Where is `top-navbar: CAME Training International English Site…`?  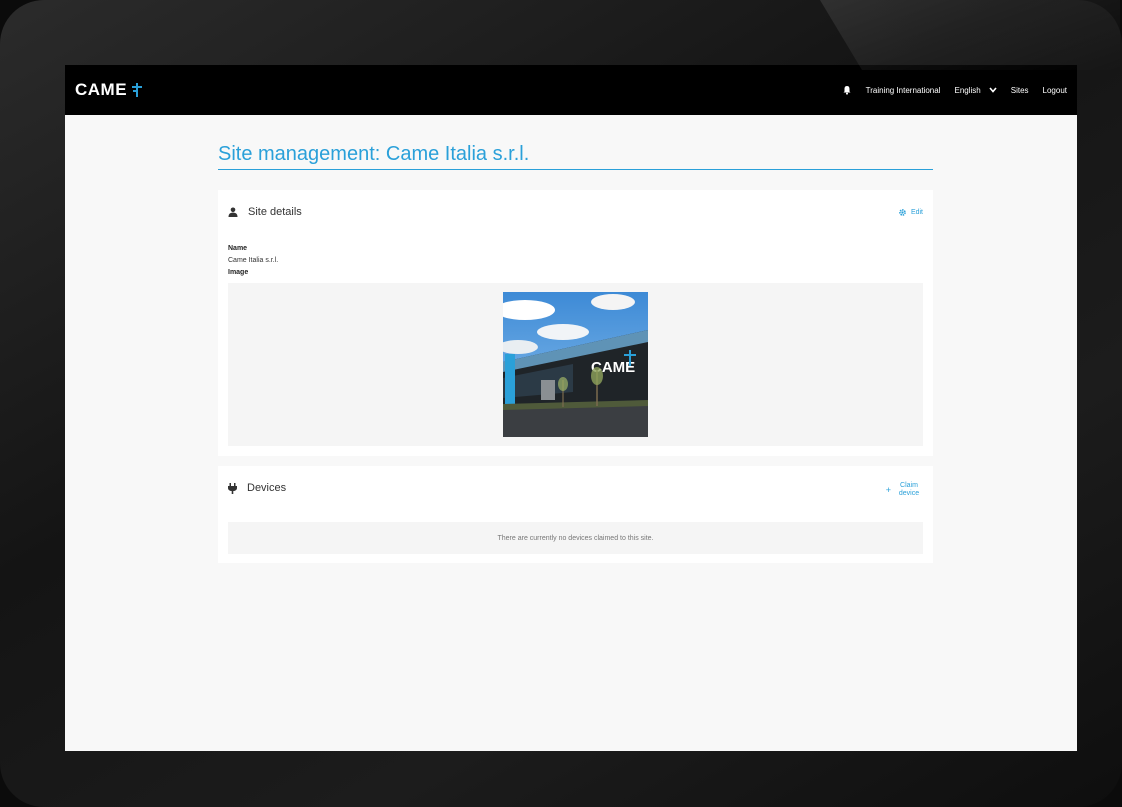
top-navbar: CAME Training International English Site… is located at coordinates (571, 90).